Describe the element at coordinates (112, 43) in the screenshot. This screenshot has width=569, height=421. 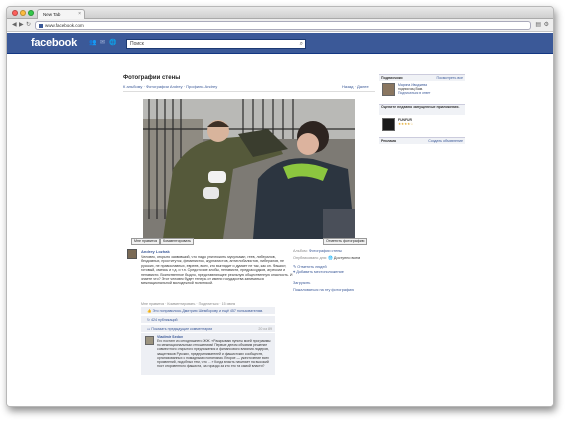
I see `notifications-icon: 🌐` at that location.